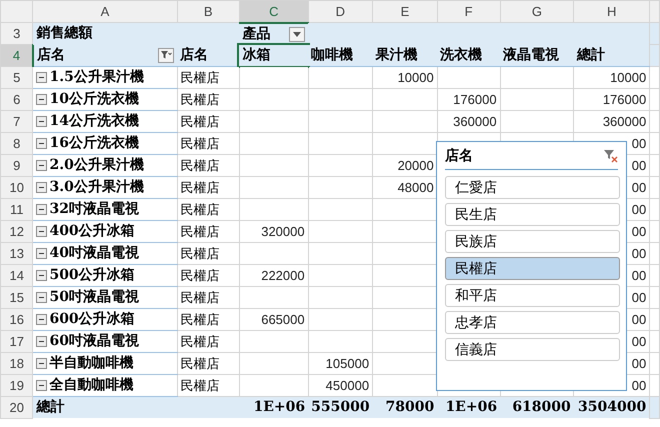 Image resolution: width=660 pixels, height=427 pixels. I want to click on column-header: B, so click(208, 11).